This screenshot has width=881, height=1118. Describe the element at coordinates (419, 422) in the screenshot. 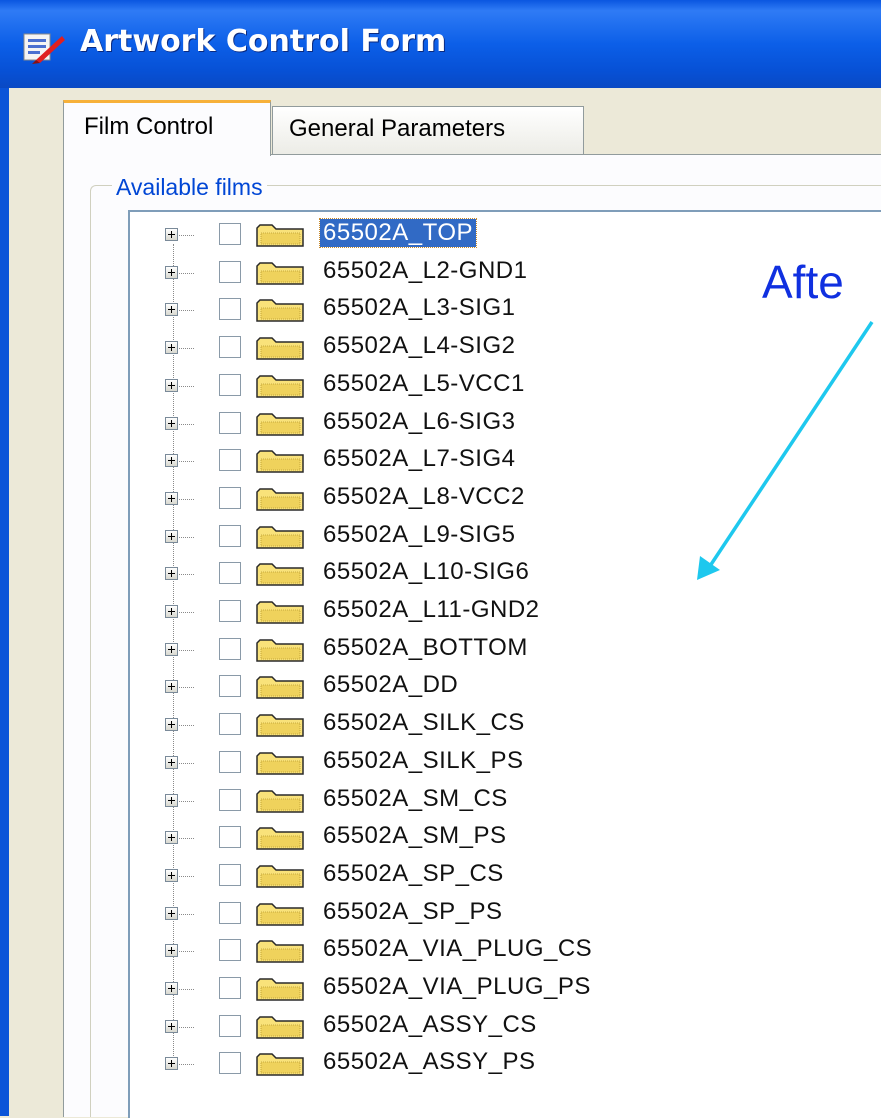

I see `film-label: 65502A_L6-SIG3` at that location.